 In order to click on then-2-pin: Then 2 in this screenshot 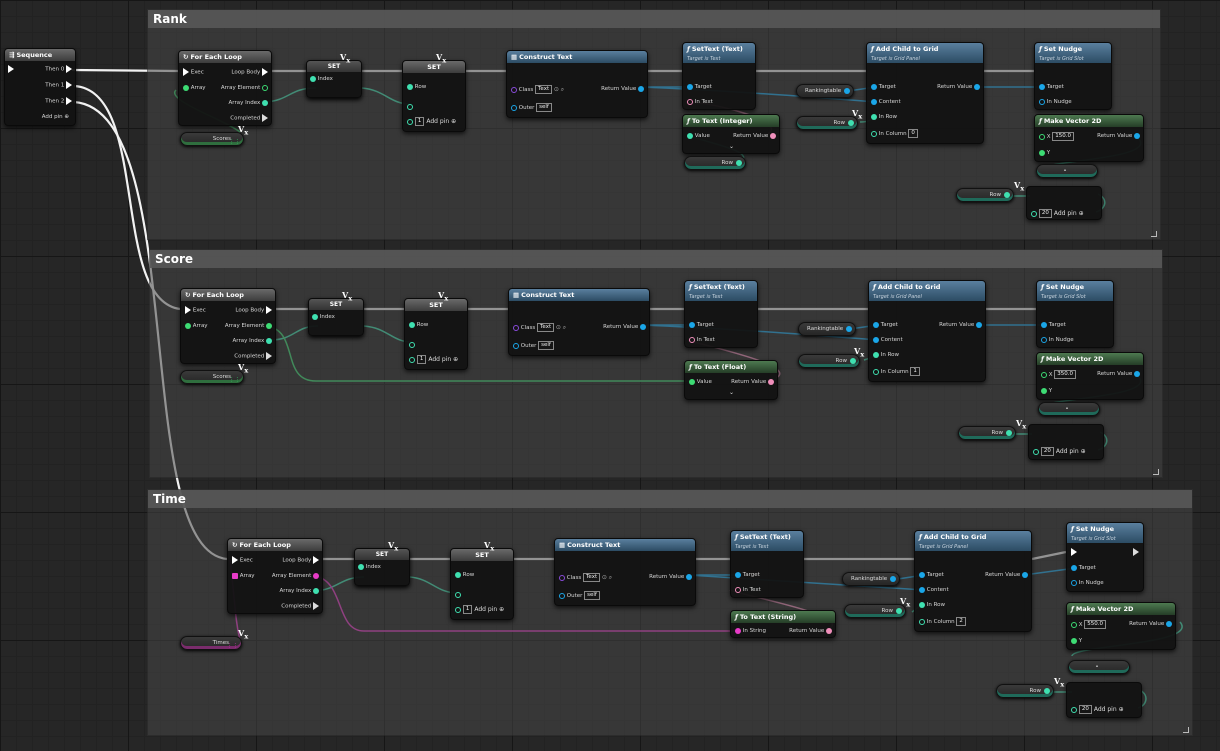, I will do `click(58, 101)`.